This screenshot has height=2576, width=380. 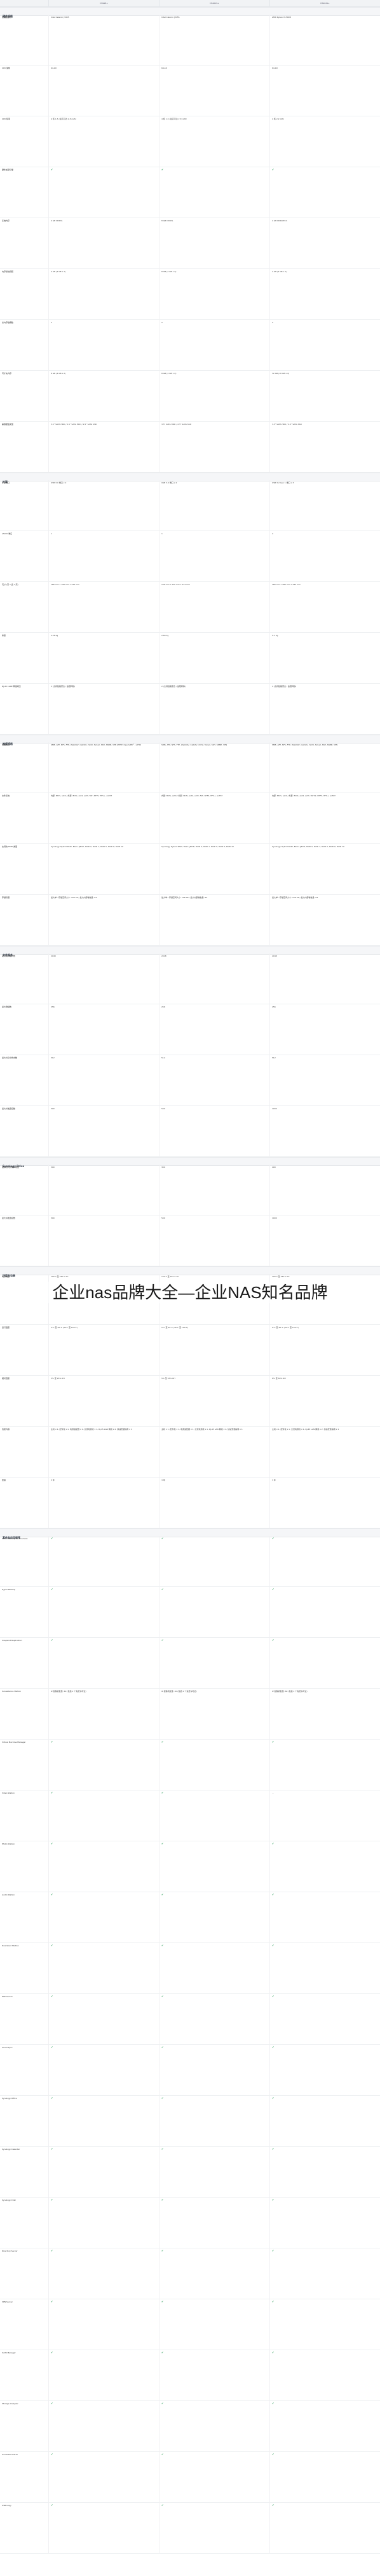 What do you see at coordinates (10, 2454) in the screenshot?
I see `spec-label: Universal Search` at bounding box center [10, 2454].